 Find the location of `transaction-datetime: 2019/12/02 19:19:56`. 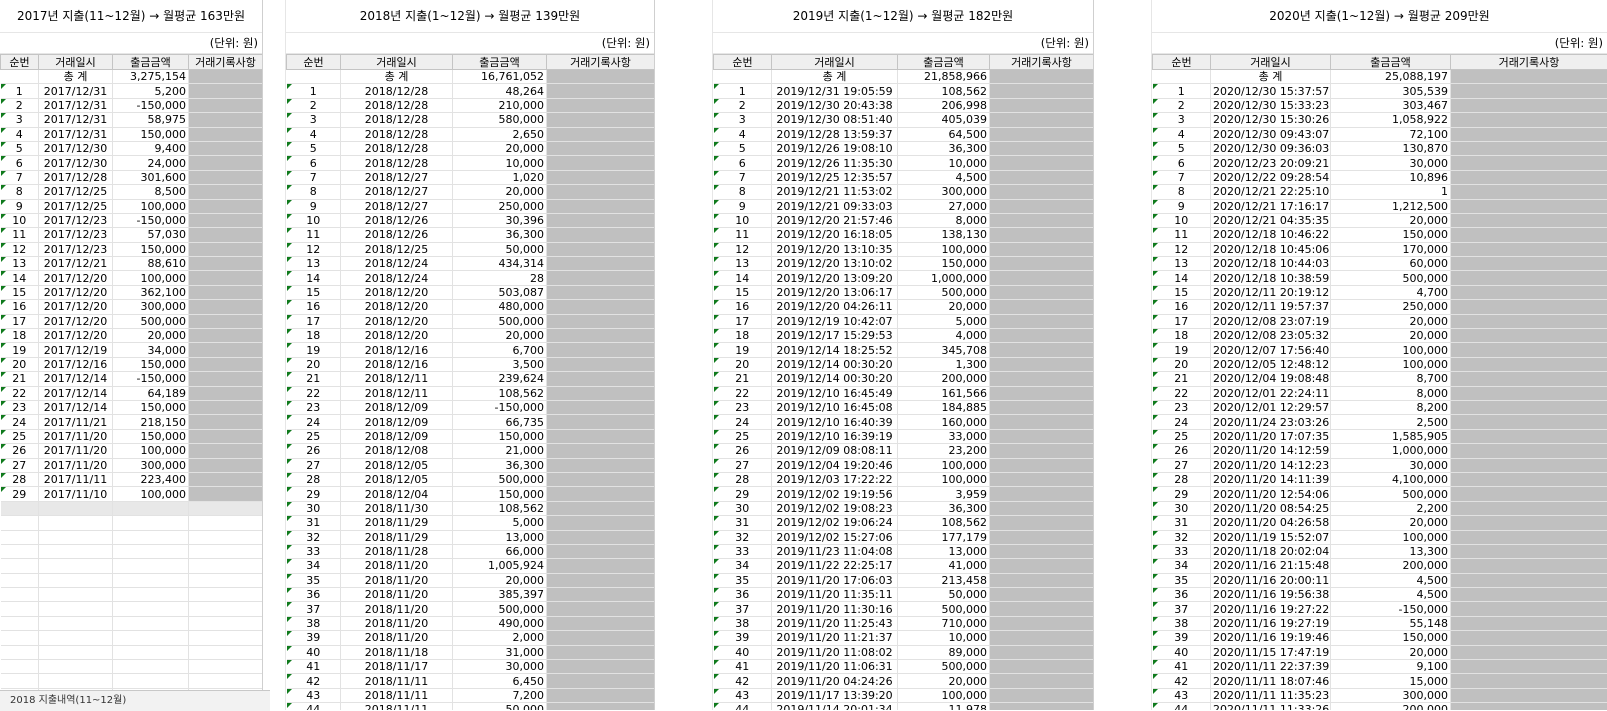

transaction-datetime: 2019/12/02 19:19:56 is located at coordinates (835, 494).